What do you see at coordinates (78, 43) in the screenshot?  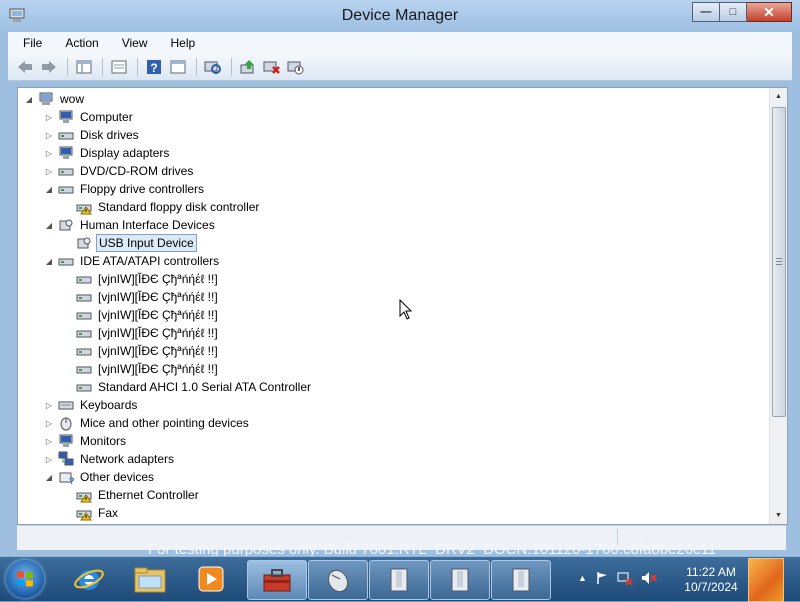 I see `menu-action: Action` at bounding box center [78, 43].